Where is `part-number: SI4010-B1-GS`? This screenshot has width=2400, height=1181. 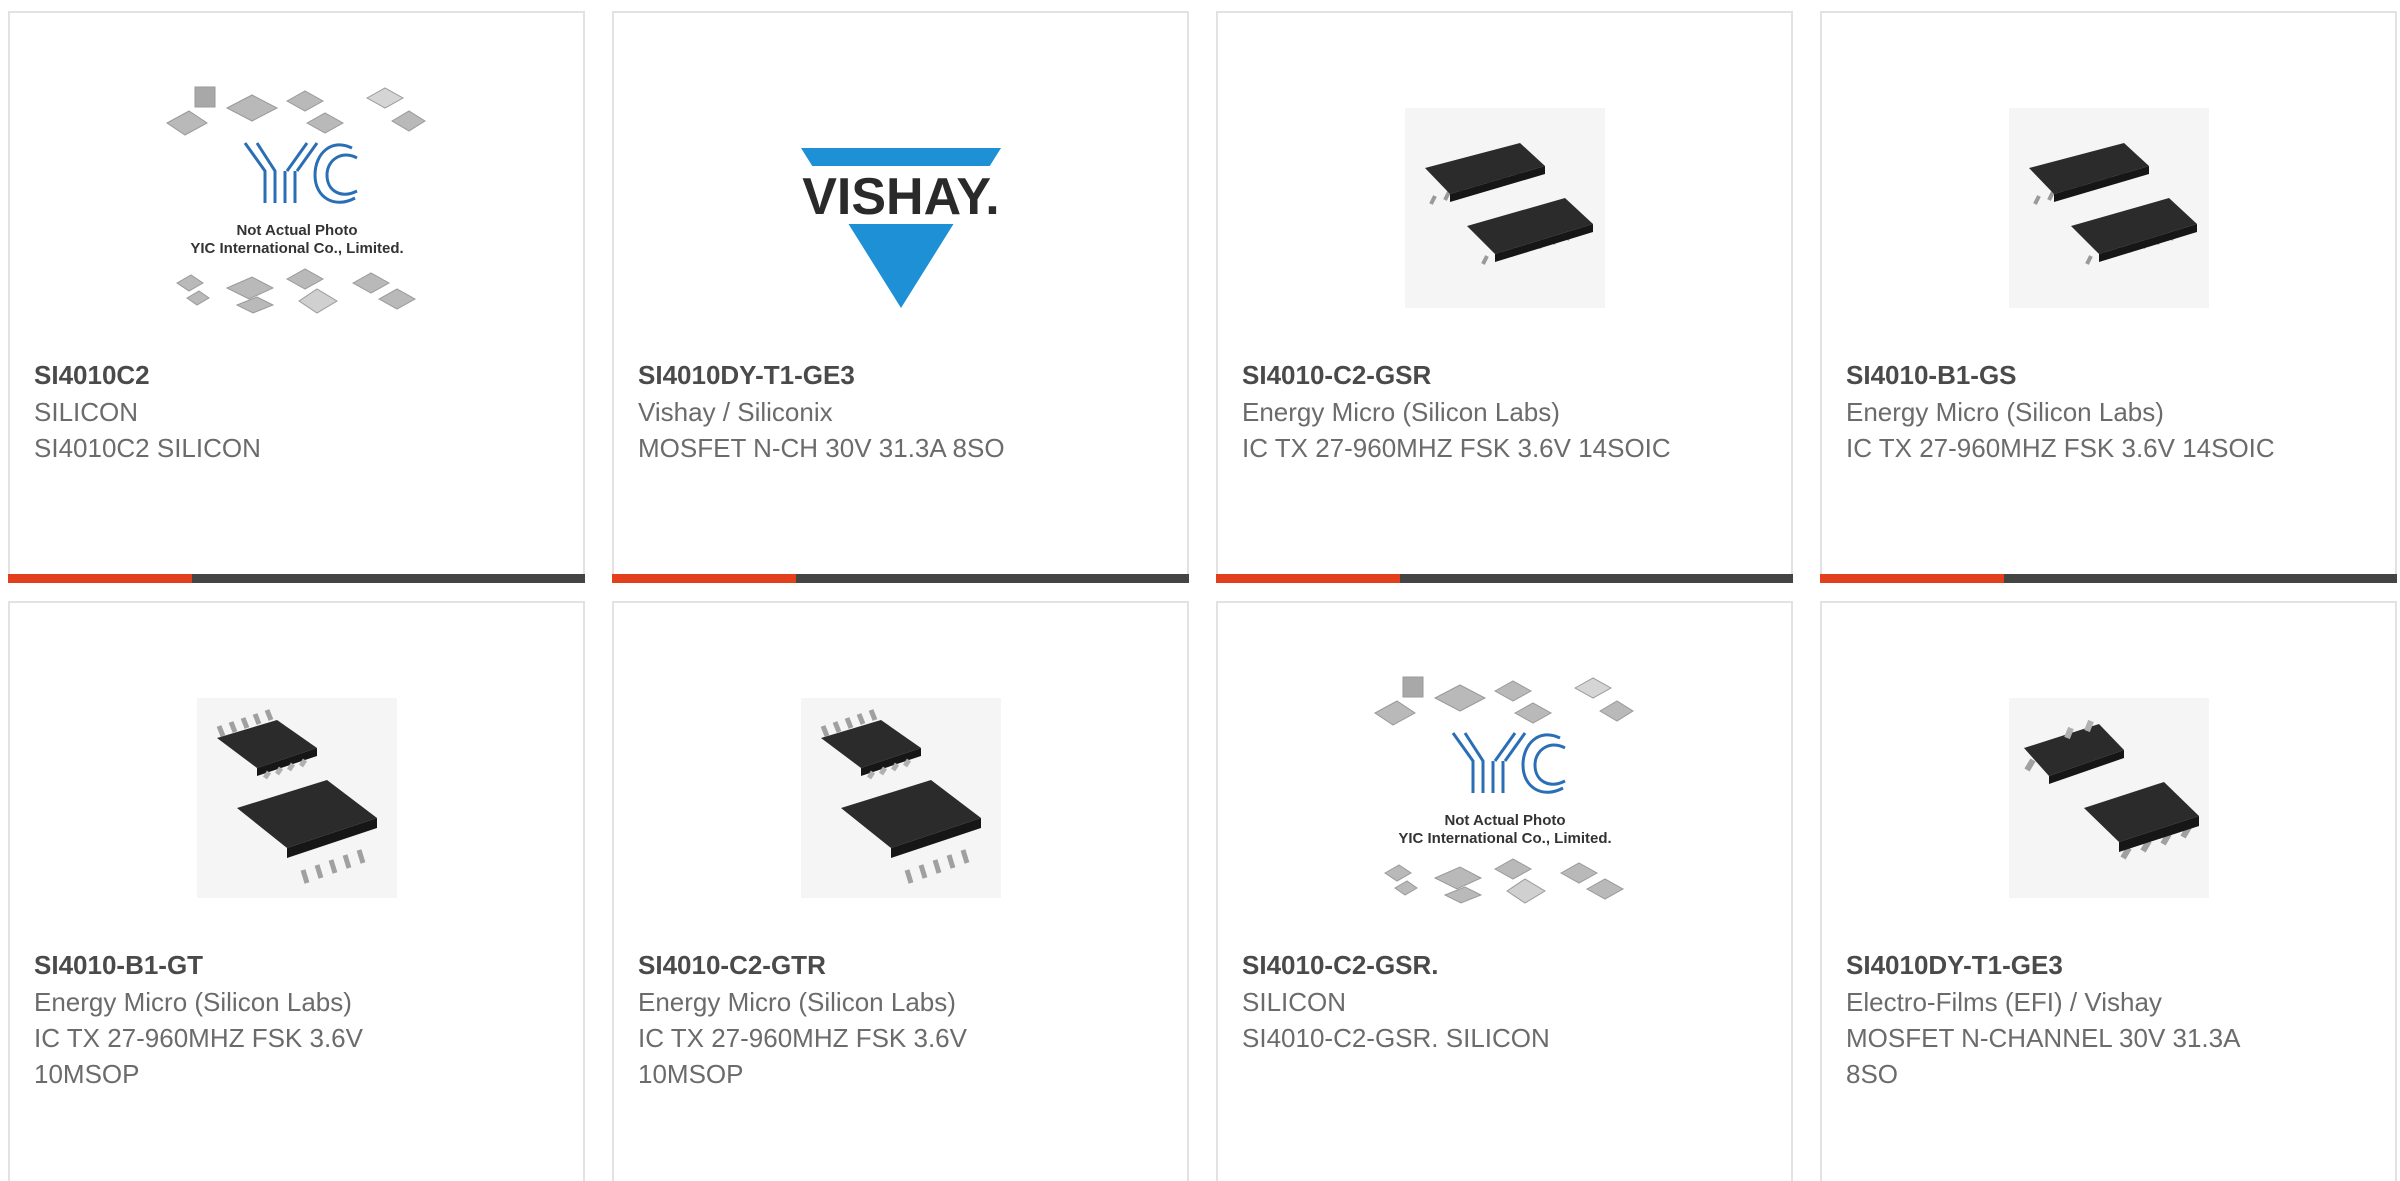 part-number: SI4010-B1-GS is located at coordinates (2110, 375).